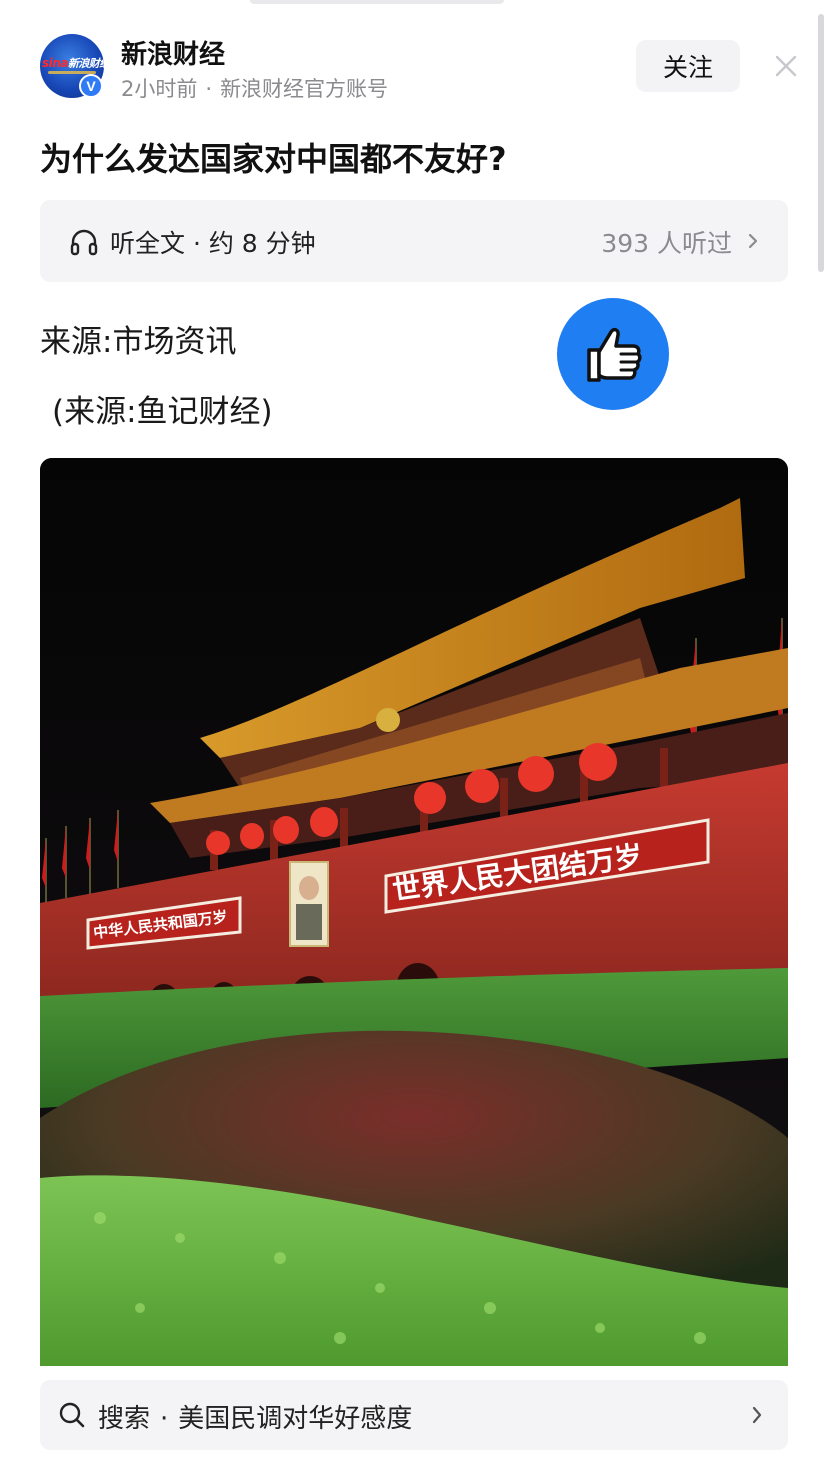 This screenshot has width=828, height=1464. What do you see at coordinates (213, 243) in the screenshot?
I see `listen-label: 听全文 · 约 8 分钟` at bounding box center [213, 243].